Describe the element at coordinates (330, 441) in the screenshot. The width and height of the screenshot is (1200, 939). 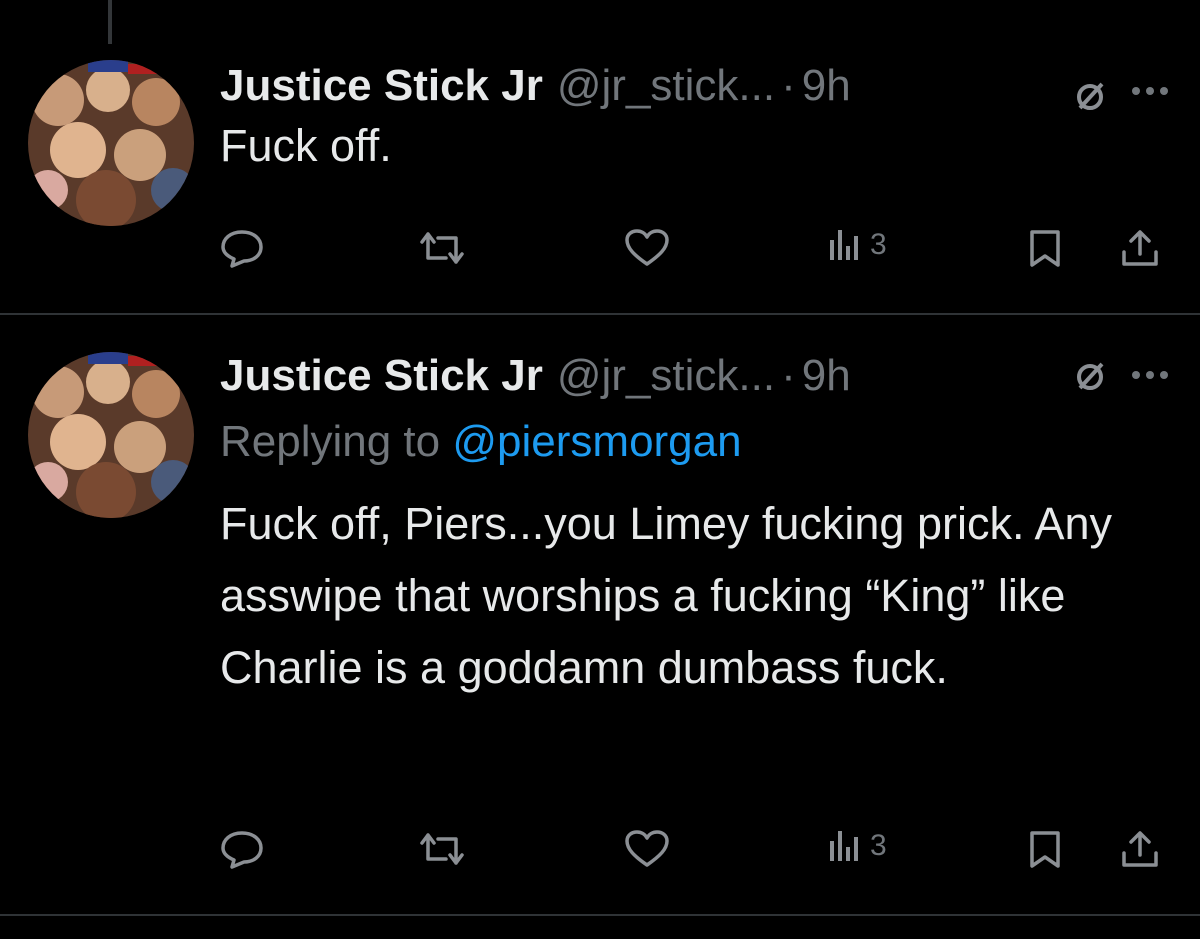
I see `replying-to-label: Replying to` at that location.